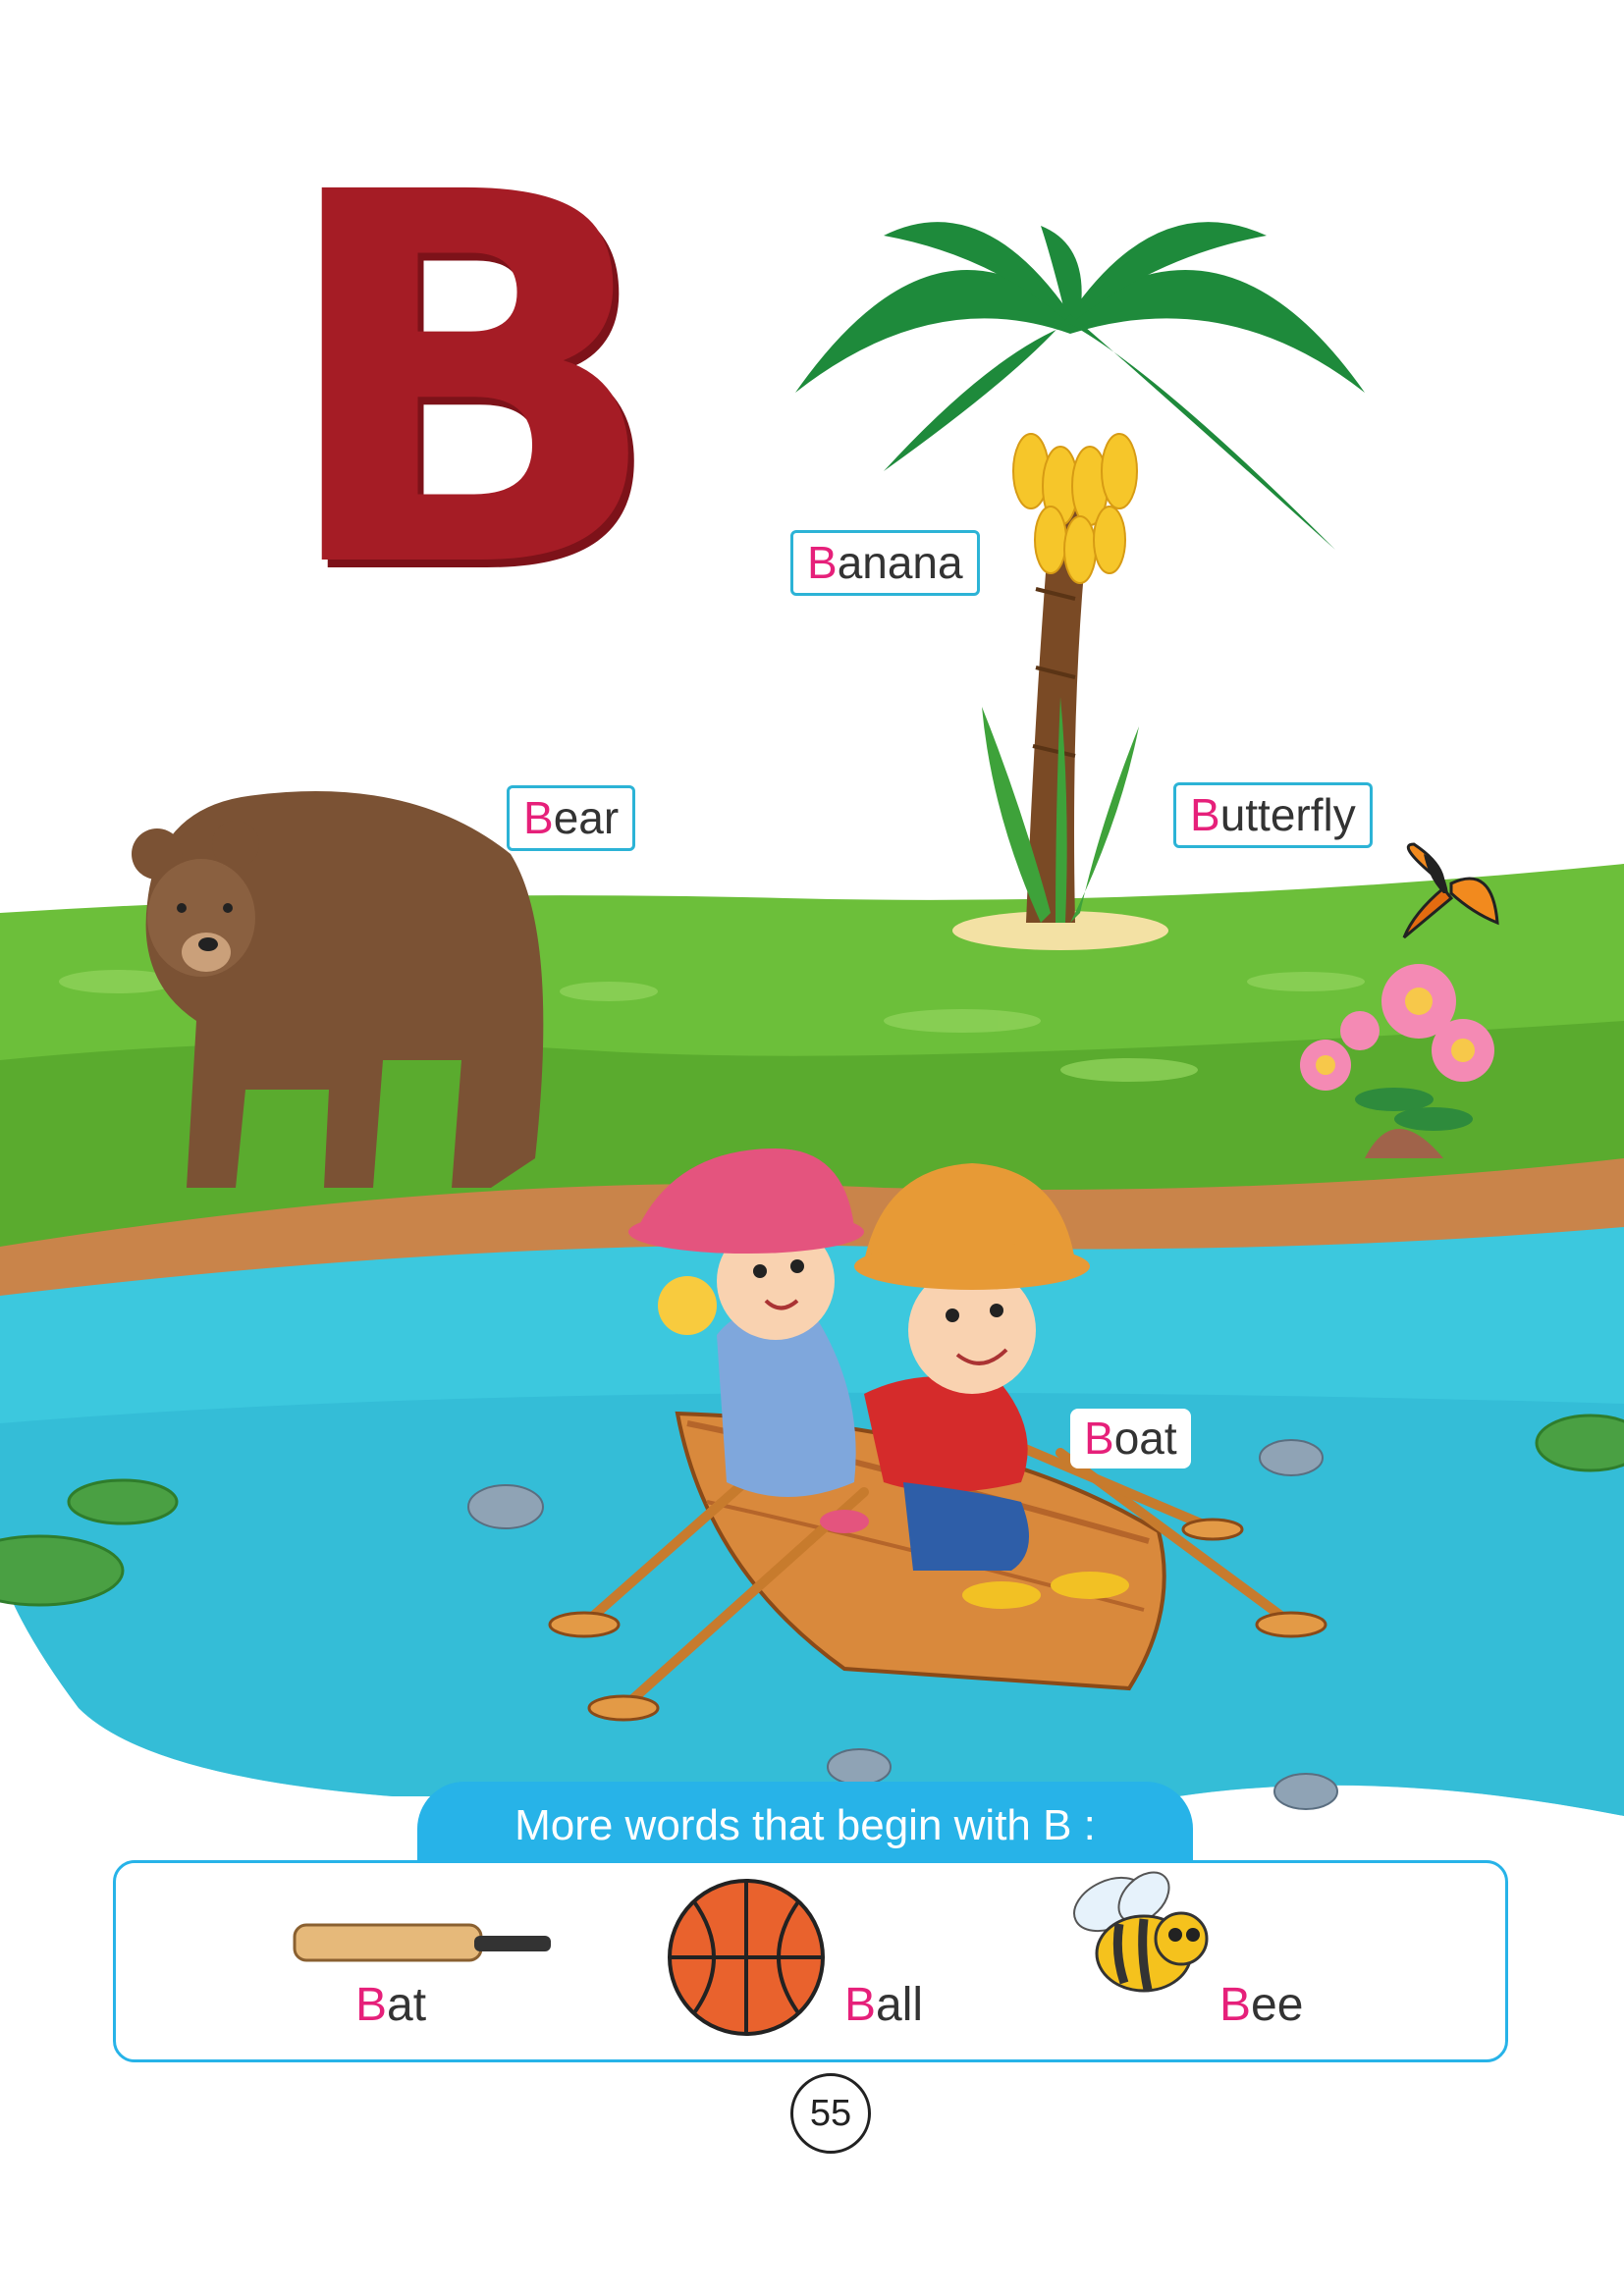 The height and width of the screenshot is (2296, 1624). I want to click on bat-icon, so click(422, 1942).